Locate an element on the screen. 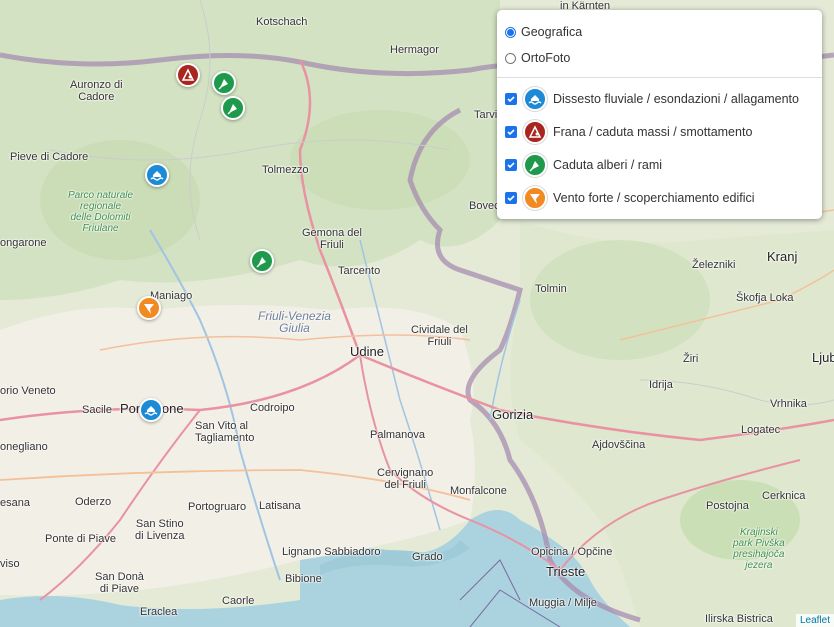  base-layer-label: OrtoFoto is located at coordinates (546, 58).